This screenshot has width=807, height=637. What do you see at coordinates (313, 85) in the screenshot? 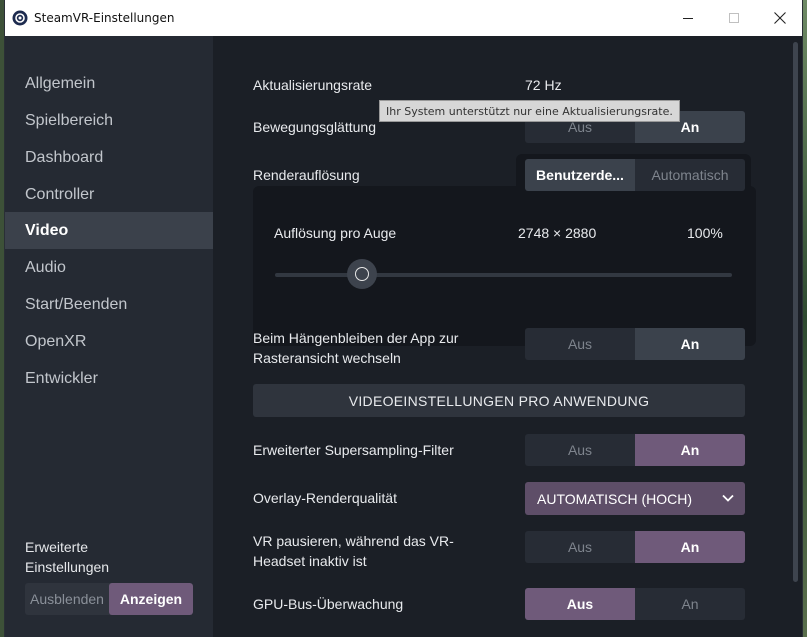
I see `refresh-rate-label: Aktualisierungsrate` at bounding box center [313, 85].